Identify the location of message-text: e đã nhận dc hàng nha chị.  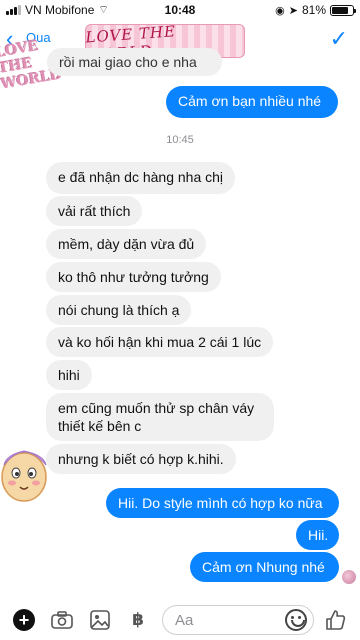
(141, 177).